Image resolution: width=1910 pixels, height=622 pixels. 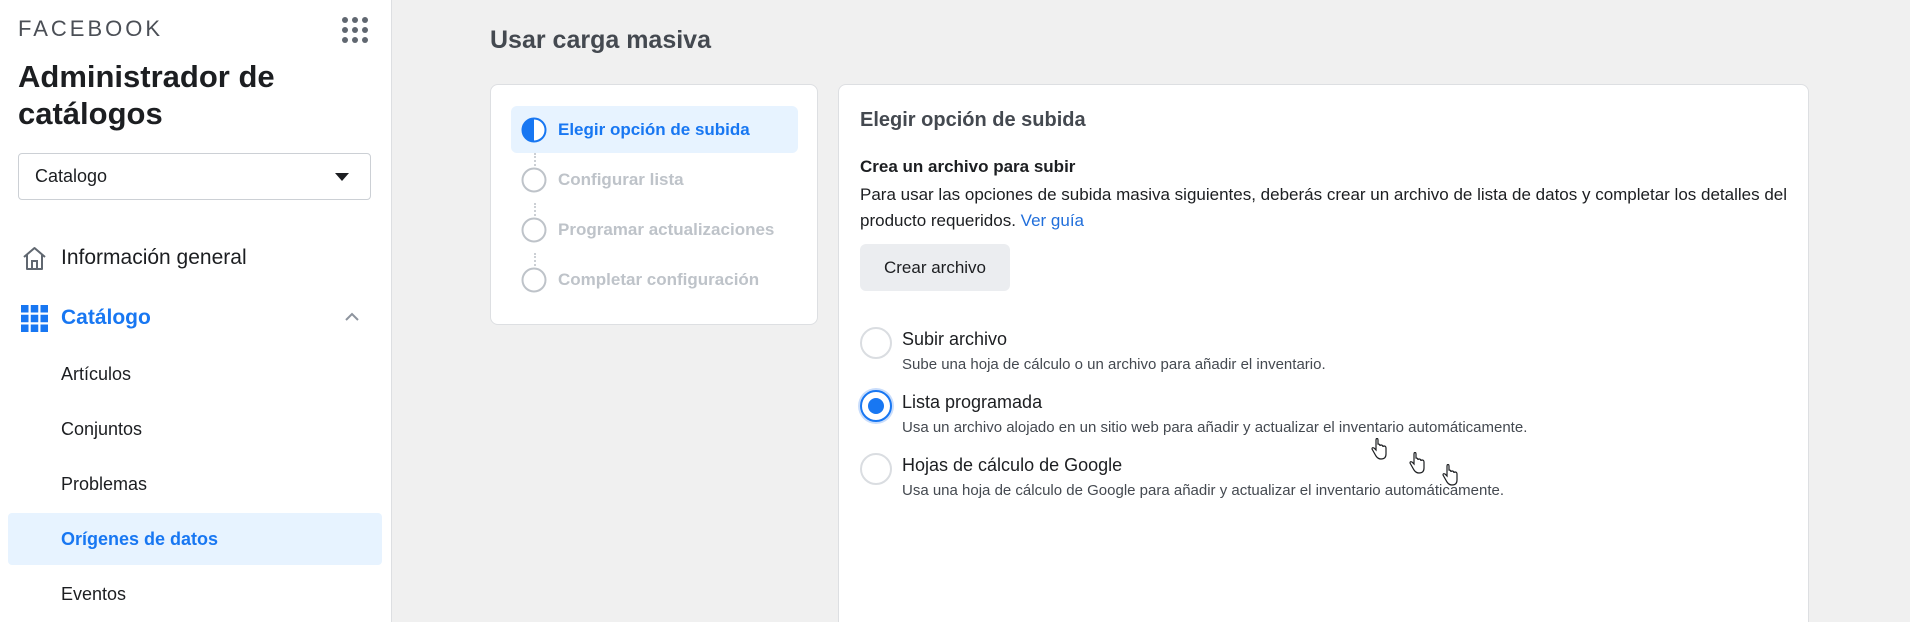 What do you see at coordinates (935, 267) in the screenshot?
I see `create-file-button: Crear archivo` at bounding box center [935, 267].